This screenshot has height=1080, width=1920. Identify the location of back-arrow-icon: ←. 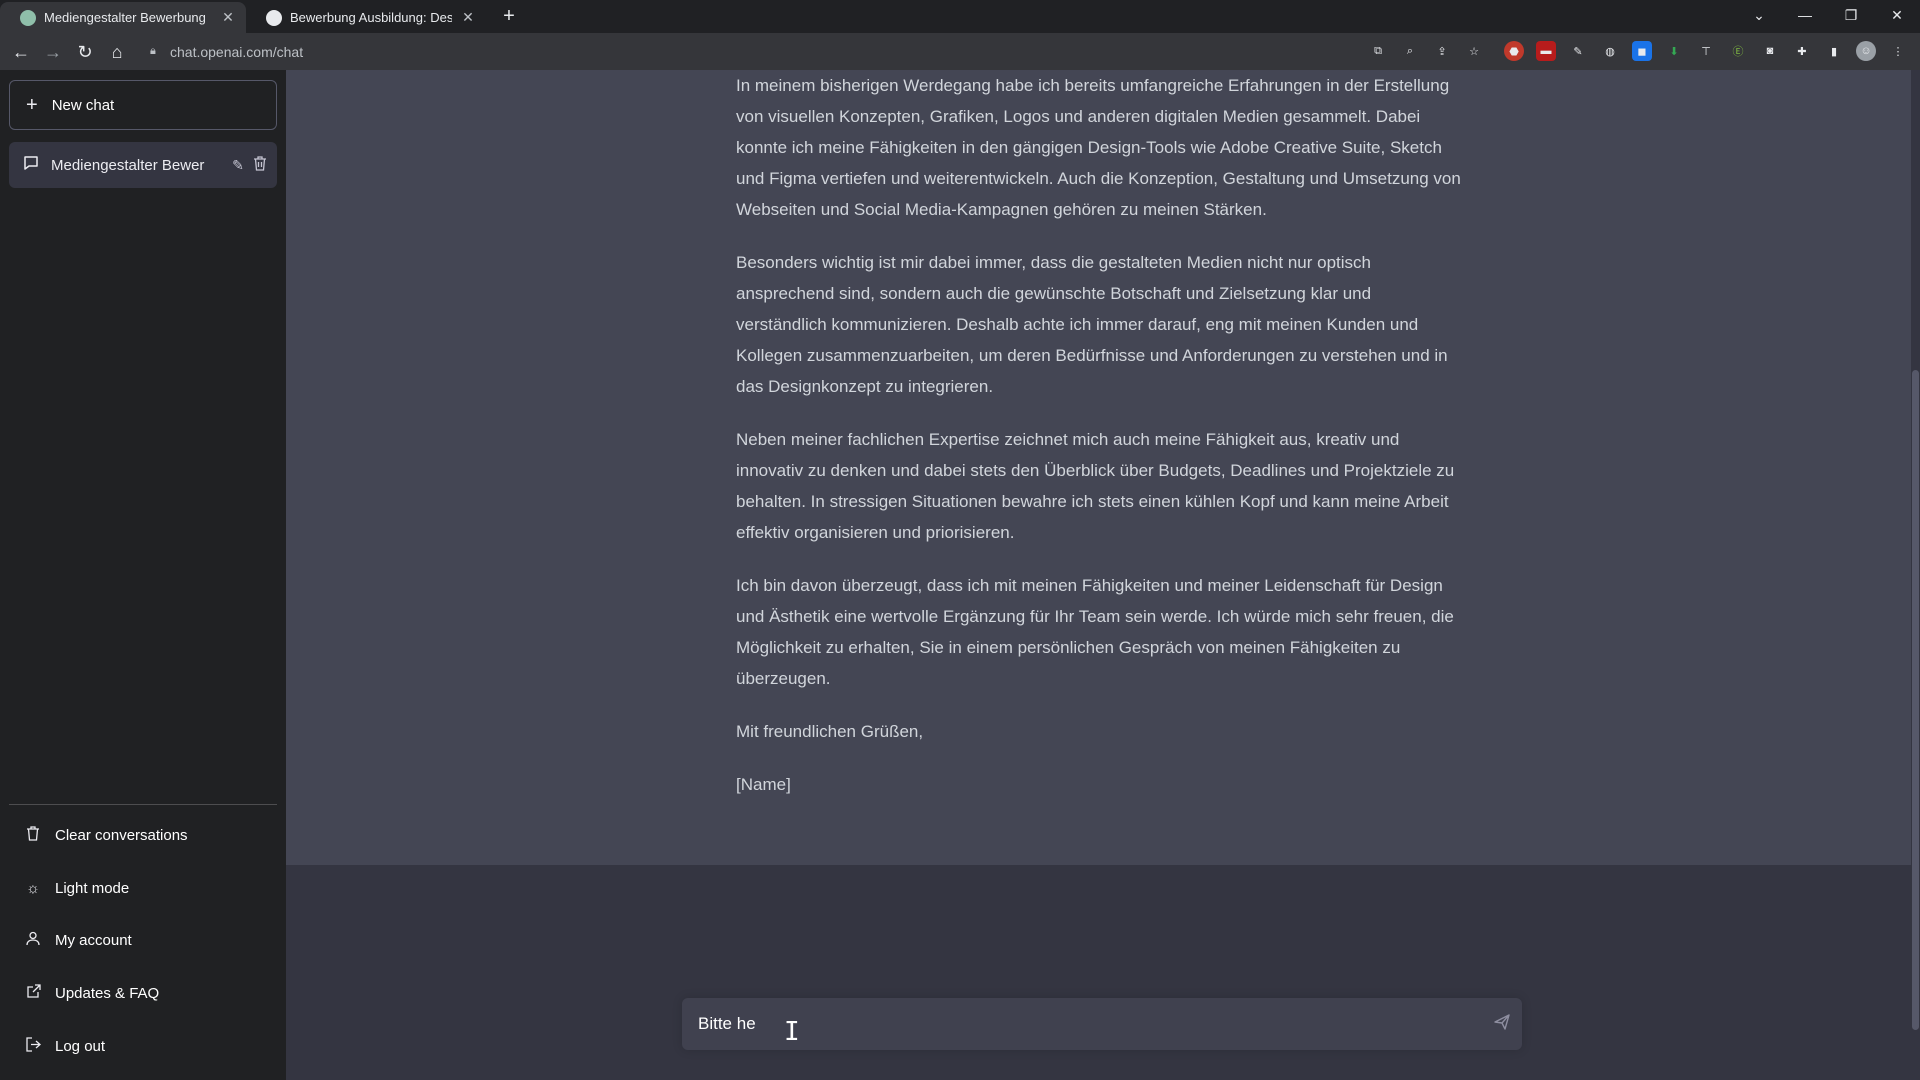
(21, 52).